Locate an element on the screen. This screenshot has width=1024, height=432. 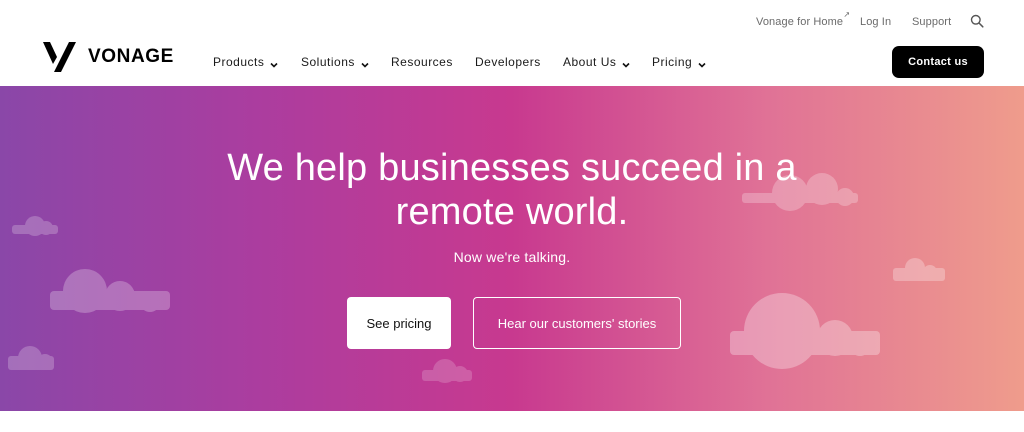
vonage-for-home-label: Vonage for Home is located at coordinates (800, 22).